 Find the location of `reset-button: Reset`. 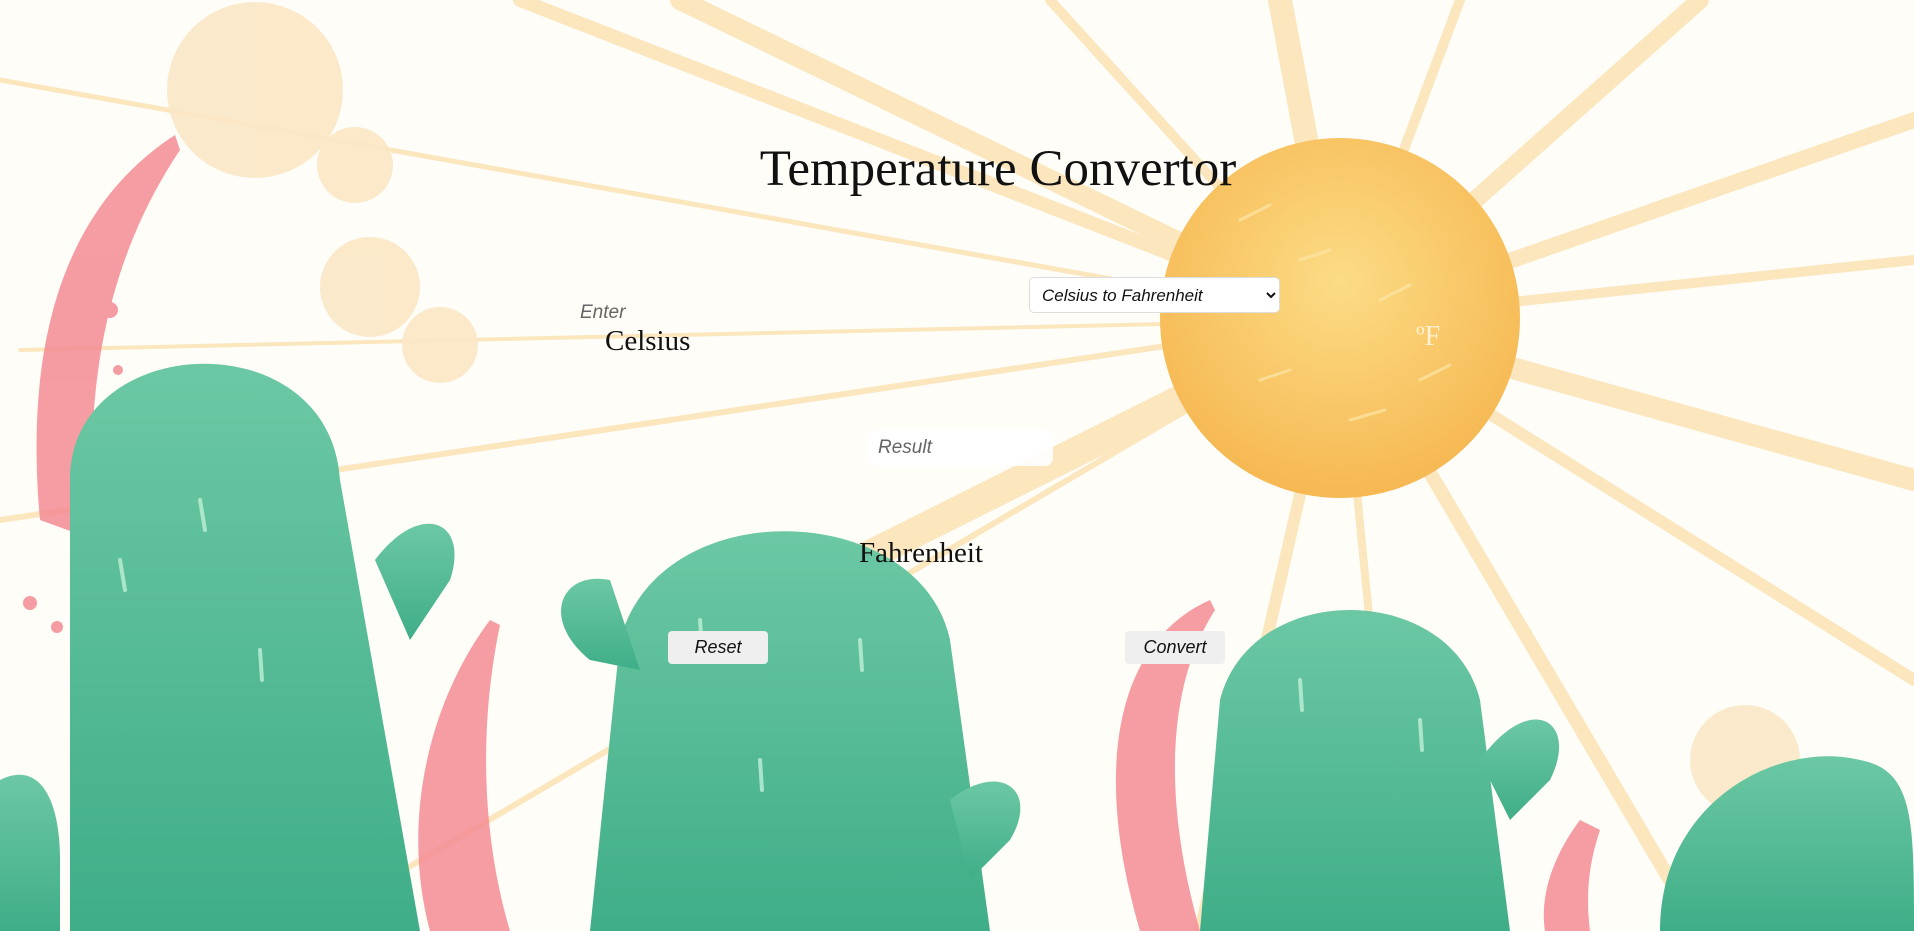

reset-button: Reset is located at coordinates (718, 647).